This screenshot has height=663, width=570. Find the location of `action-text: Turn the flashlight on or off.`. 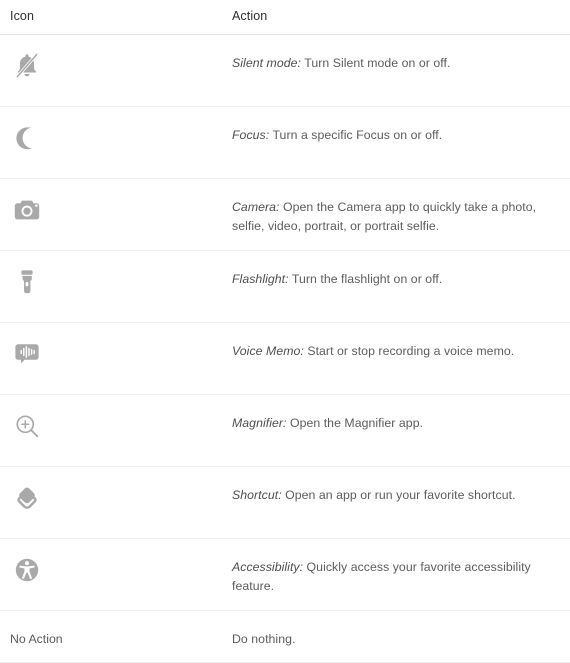

action-text: Turn the flashlight on or off. is located at coordinates (365, 279).